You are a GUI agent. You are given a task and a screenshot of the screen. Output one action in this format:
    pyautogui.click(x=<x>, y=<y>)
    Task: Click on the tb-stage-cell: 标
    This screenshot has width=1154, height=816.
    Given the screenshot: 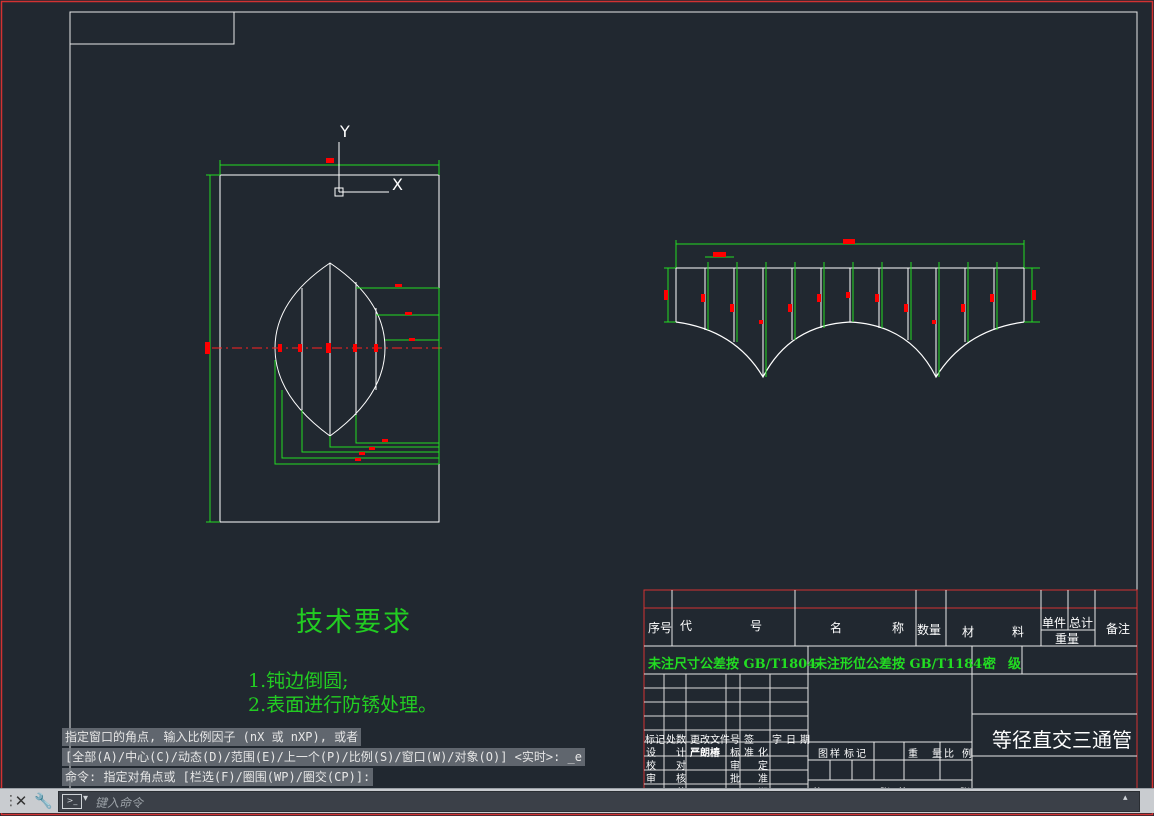 What is the action you would take?
    pyautogui.click(x=849, y=754)
    